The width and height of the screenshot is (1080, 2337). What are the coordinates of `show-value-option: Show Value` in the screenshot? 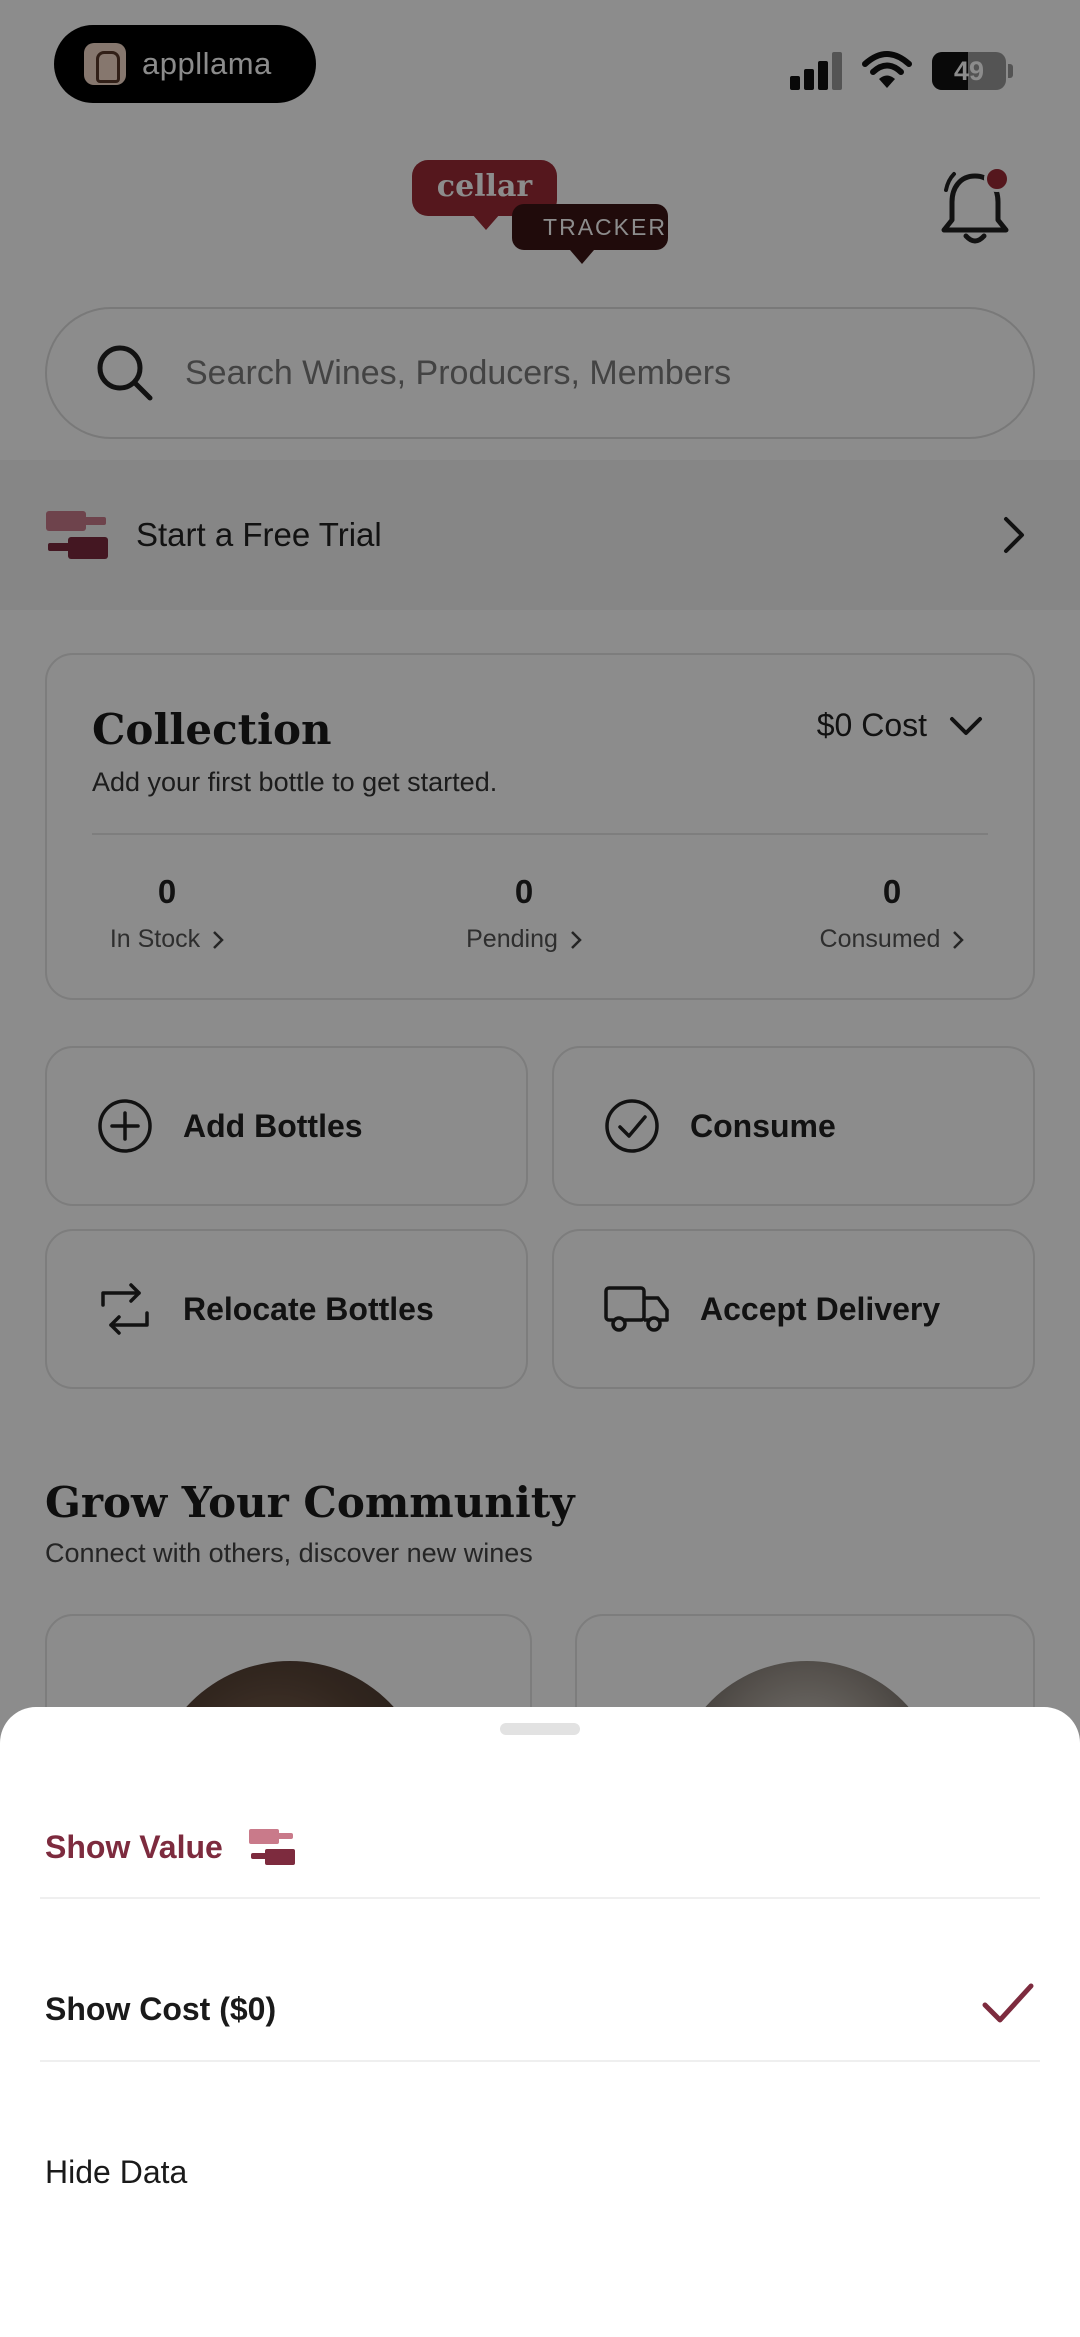 It's located at (540, 1847).